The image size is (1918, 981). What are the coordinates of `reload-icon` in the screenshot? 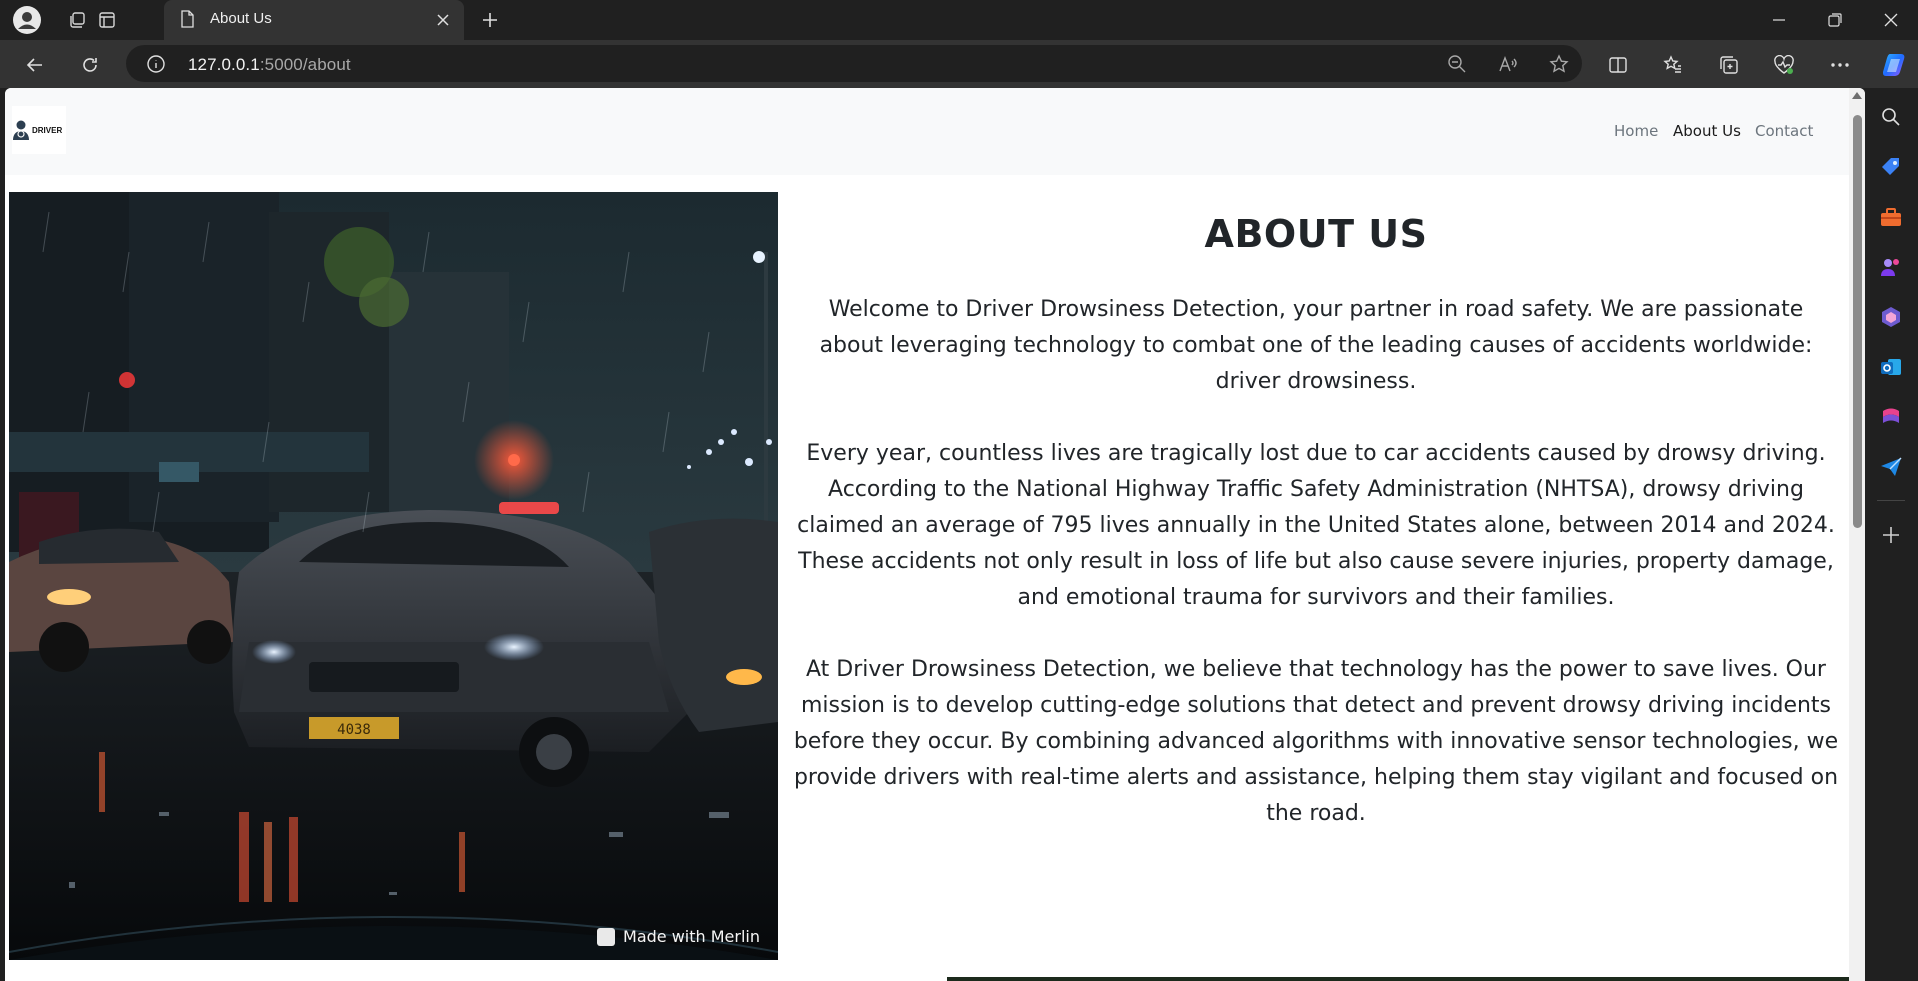 It's located at (90, 65).